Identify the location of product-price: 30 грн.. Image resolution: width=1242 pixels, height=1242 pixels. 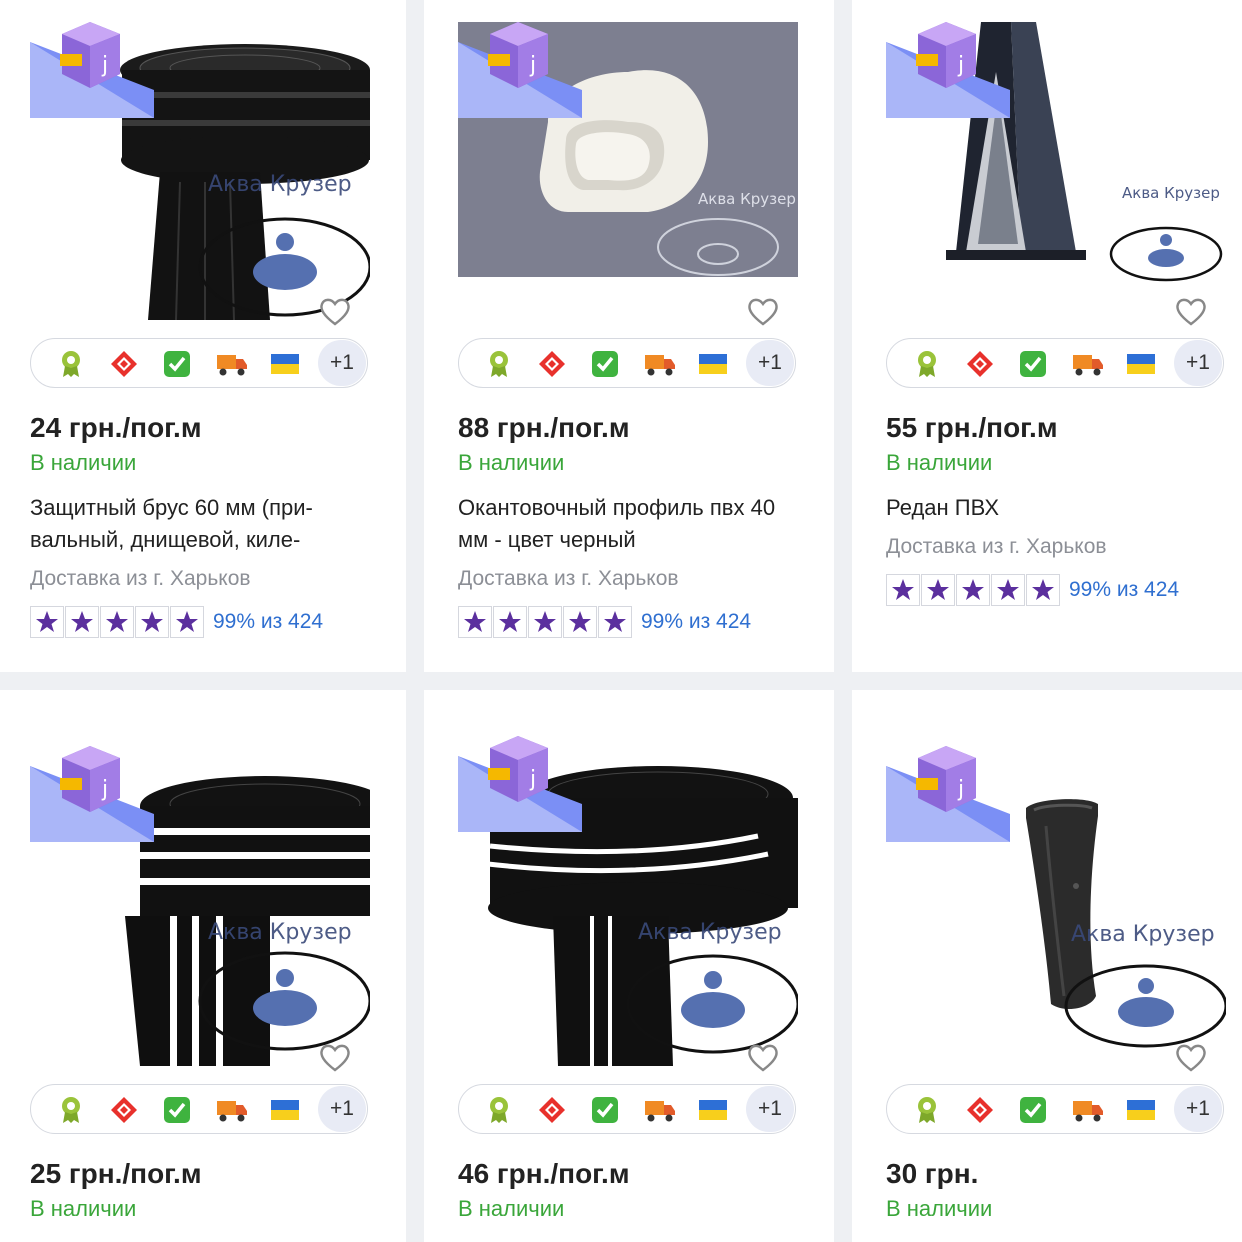
(932, 1173).